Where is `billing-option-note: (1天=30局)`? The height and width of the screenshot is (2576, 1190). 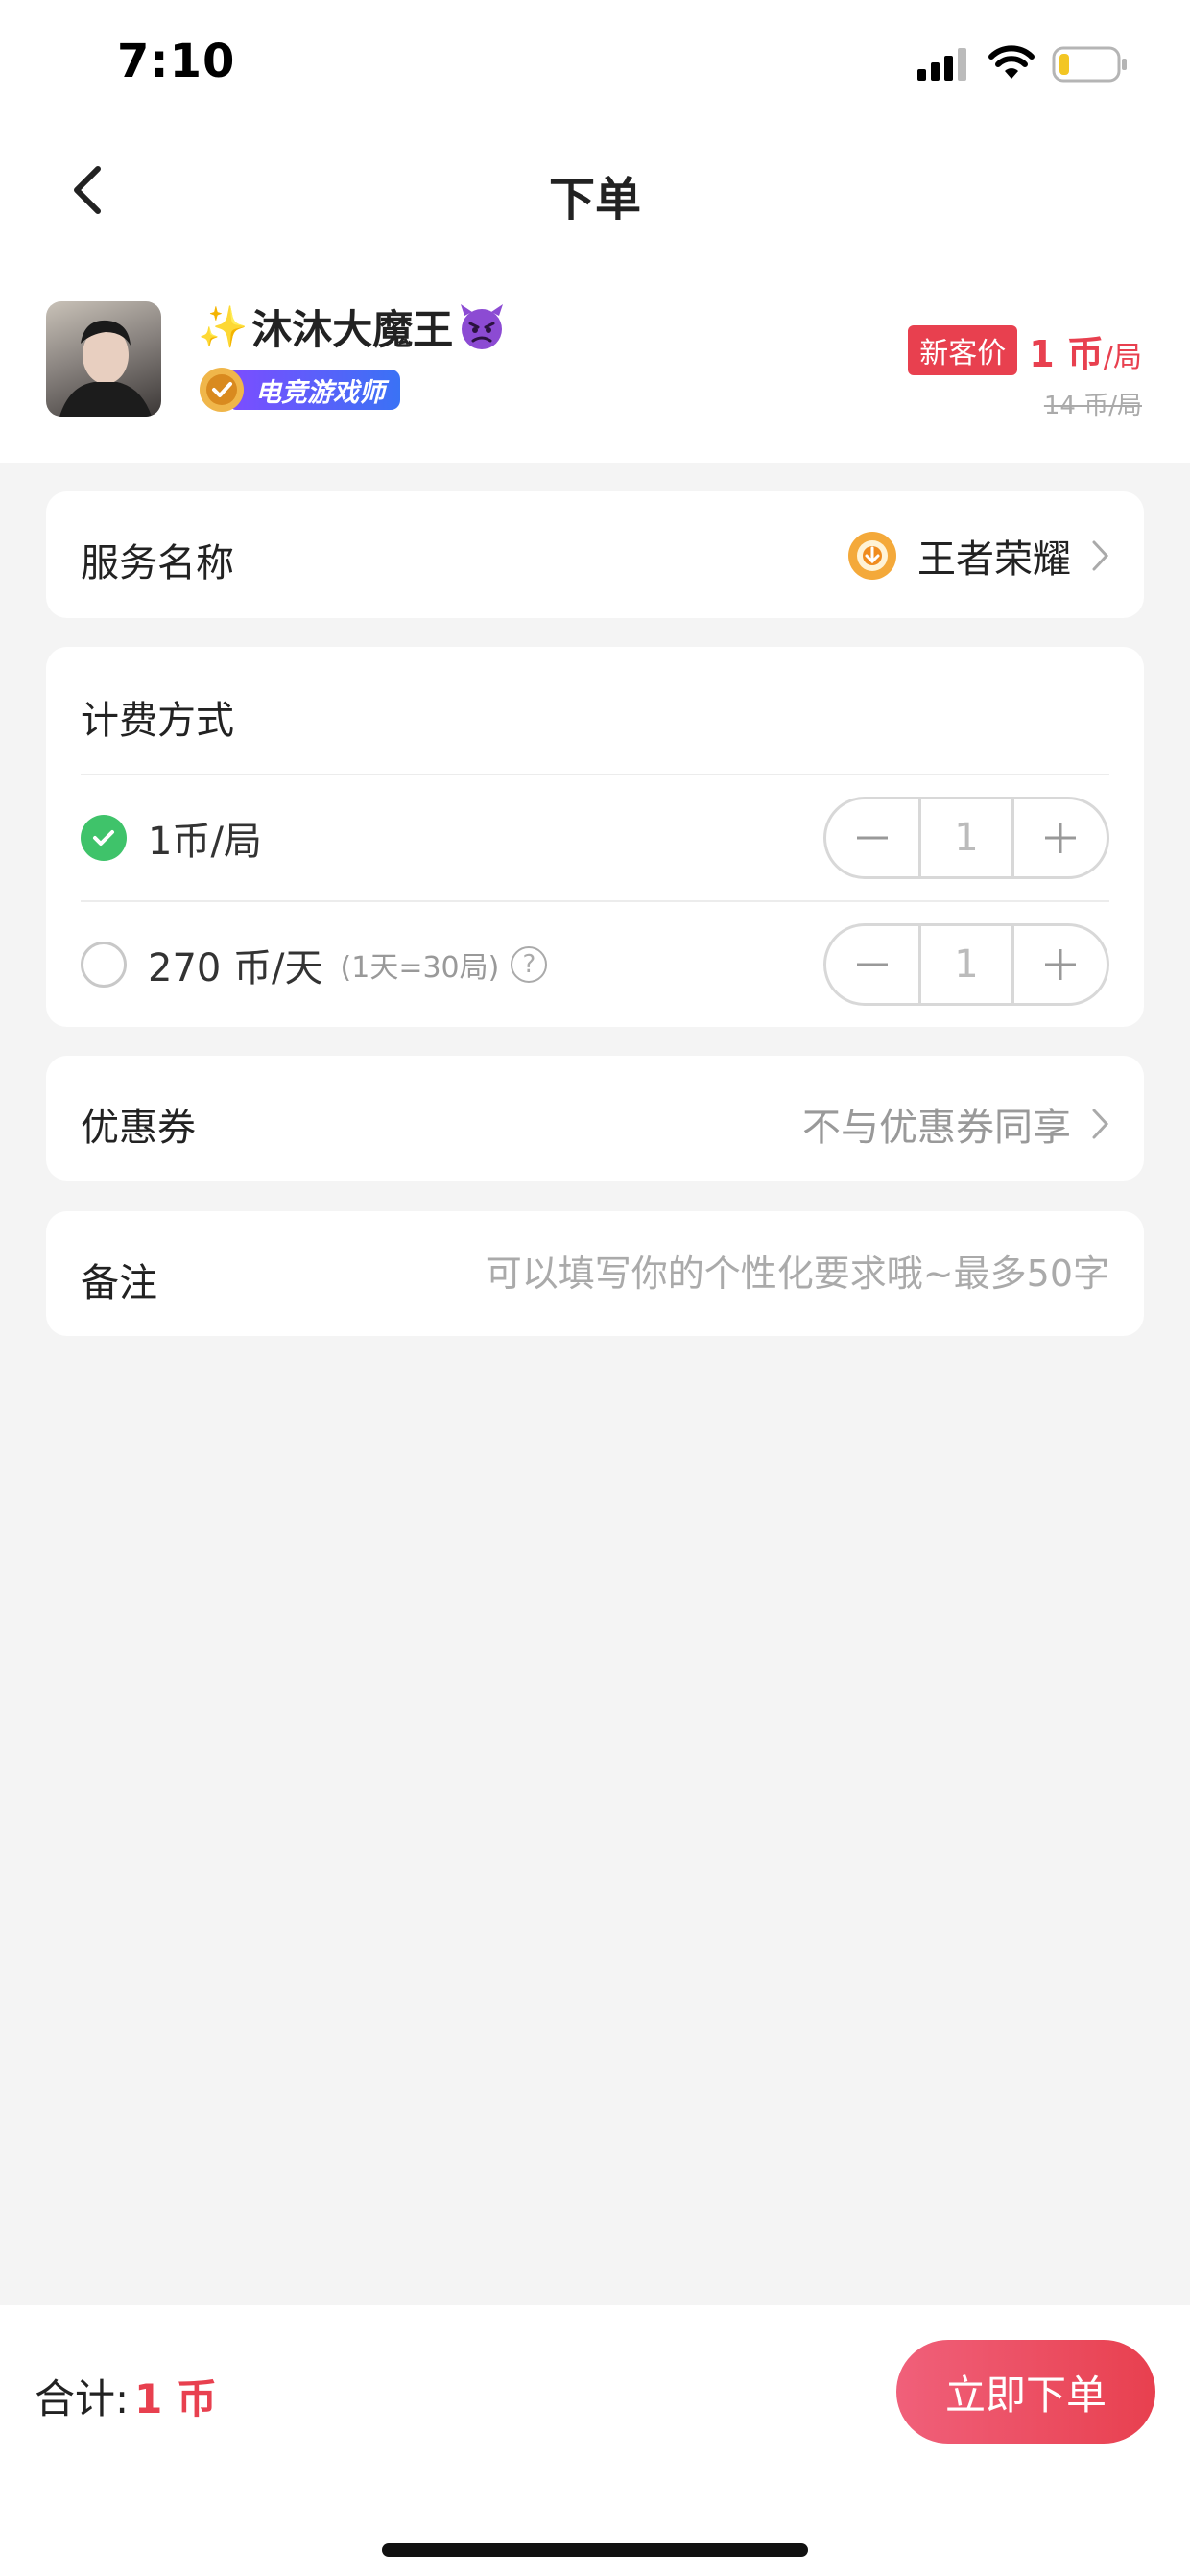 billing-option-note: (1天=30局) is located at coordinates (420, 968).